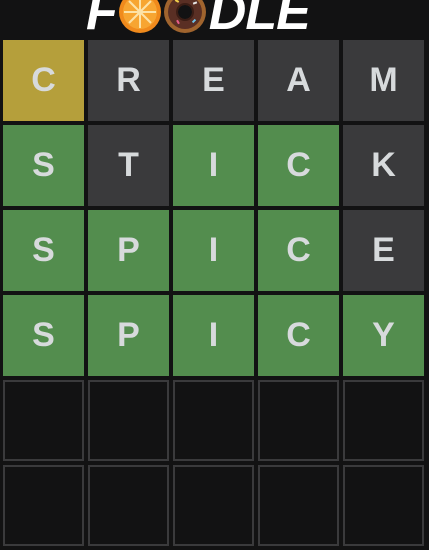 Image resolution: width=429 pixels, height=550 pixels. I want to click on guess-row-3: S P I C E, so click(216, 250).